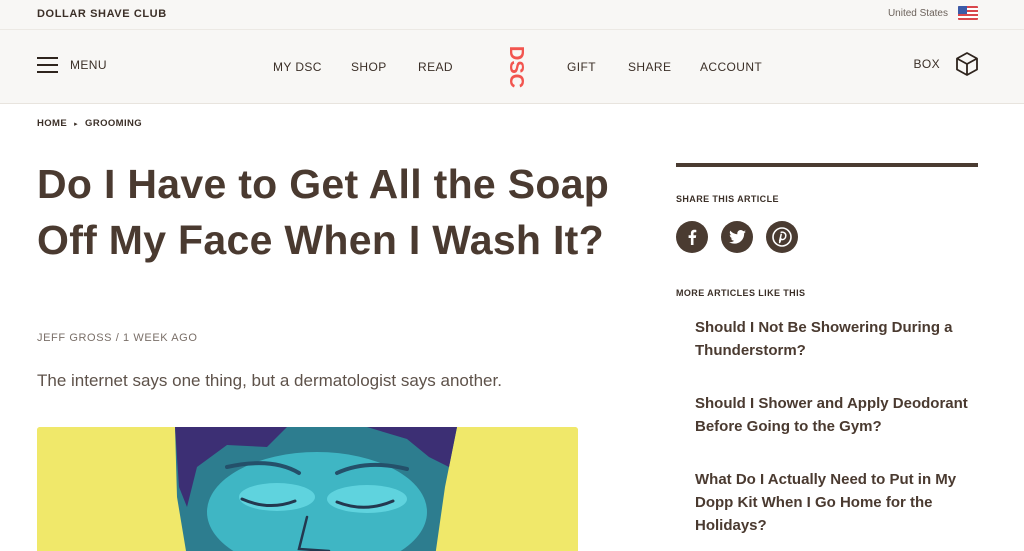 The width and height of the screenshot is (1024, 551). What do you see at coordinates (369, 67) in the screenshot?
I see `nav-link-shop: SHOP` at bounding box center [369, 67].